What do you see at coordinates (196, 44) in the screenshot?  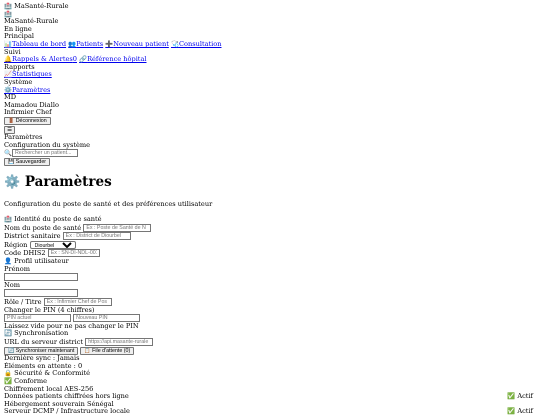 I see `nav-item-consultation: 🩺Consultation` at bounding box center [196, 44].